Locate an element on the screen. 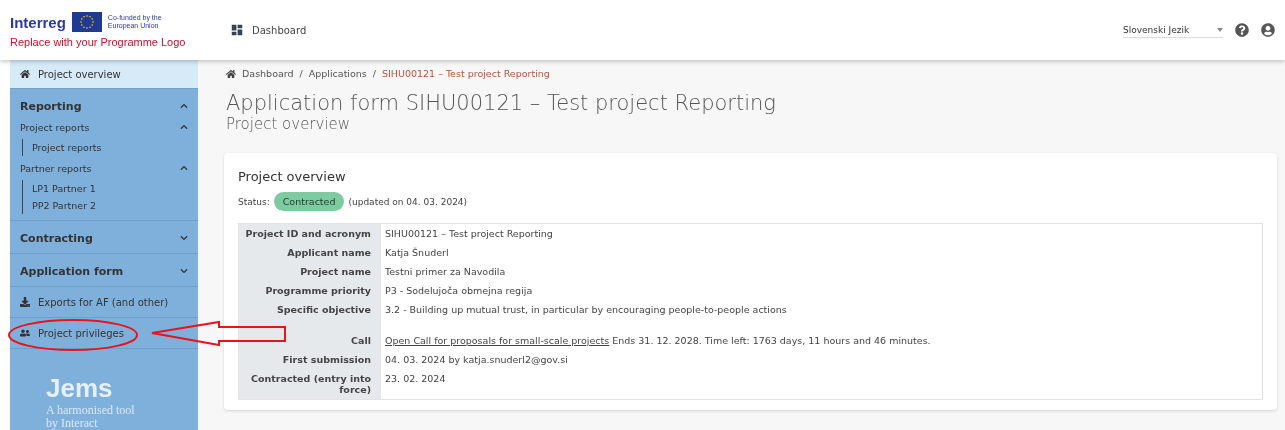  breadcrumb-link: Applications is located at coordinates (337, 73).